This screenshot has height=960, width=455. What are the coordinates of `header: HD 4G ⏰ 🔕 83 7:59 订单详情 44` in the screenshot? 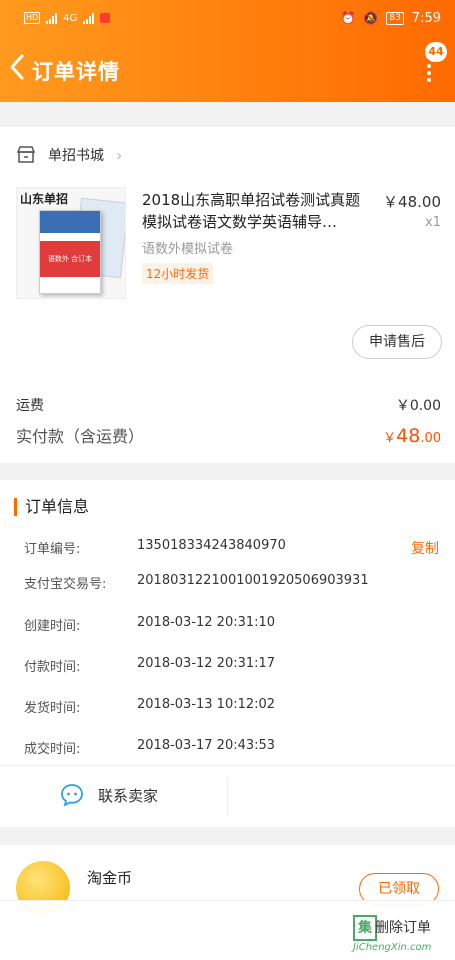 It's located at (227, 51).